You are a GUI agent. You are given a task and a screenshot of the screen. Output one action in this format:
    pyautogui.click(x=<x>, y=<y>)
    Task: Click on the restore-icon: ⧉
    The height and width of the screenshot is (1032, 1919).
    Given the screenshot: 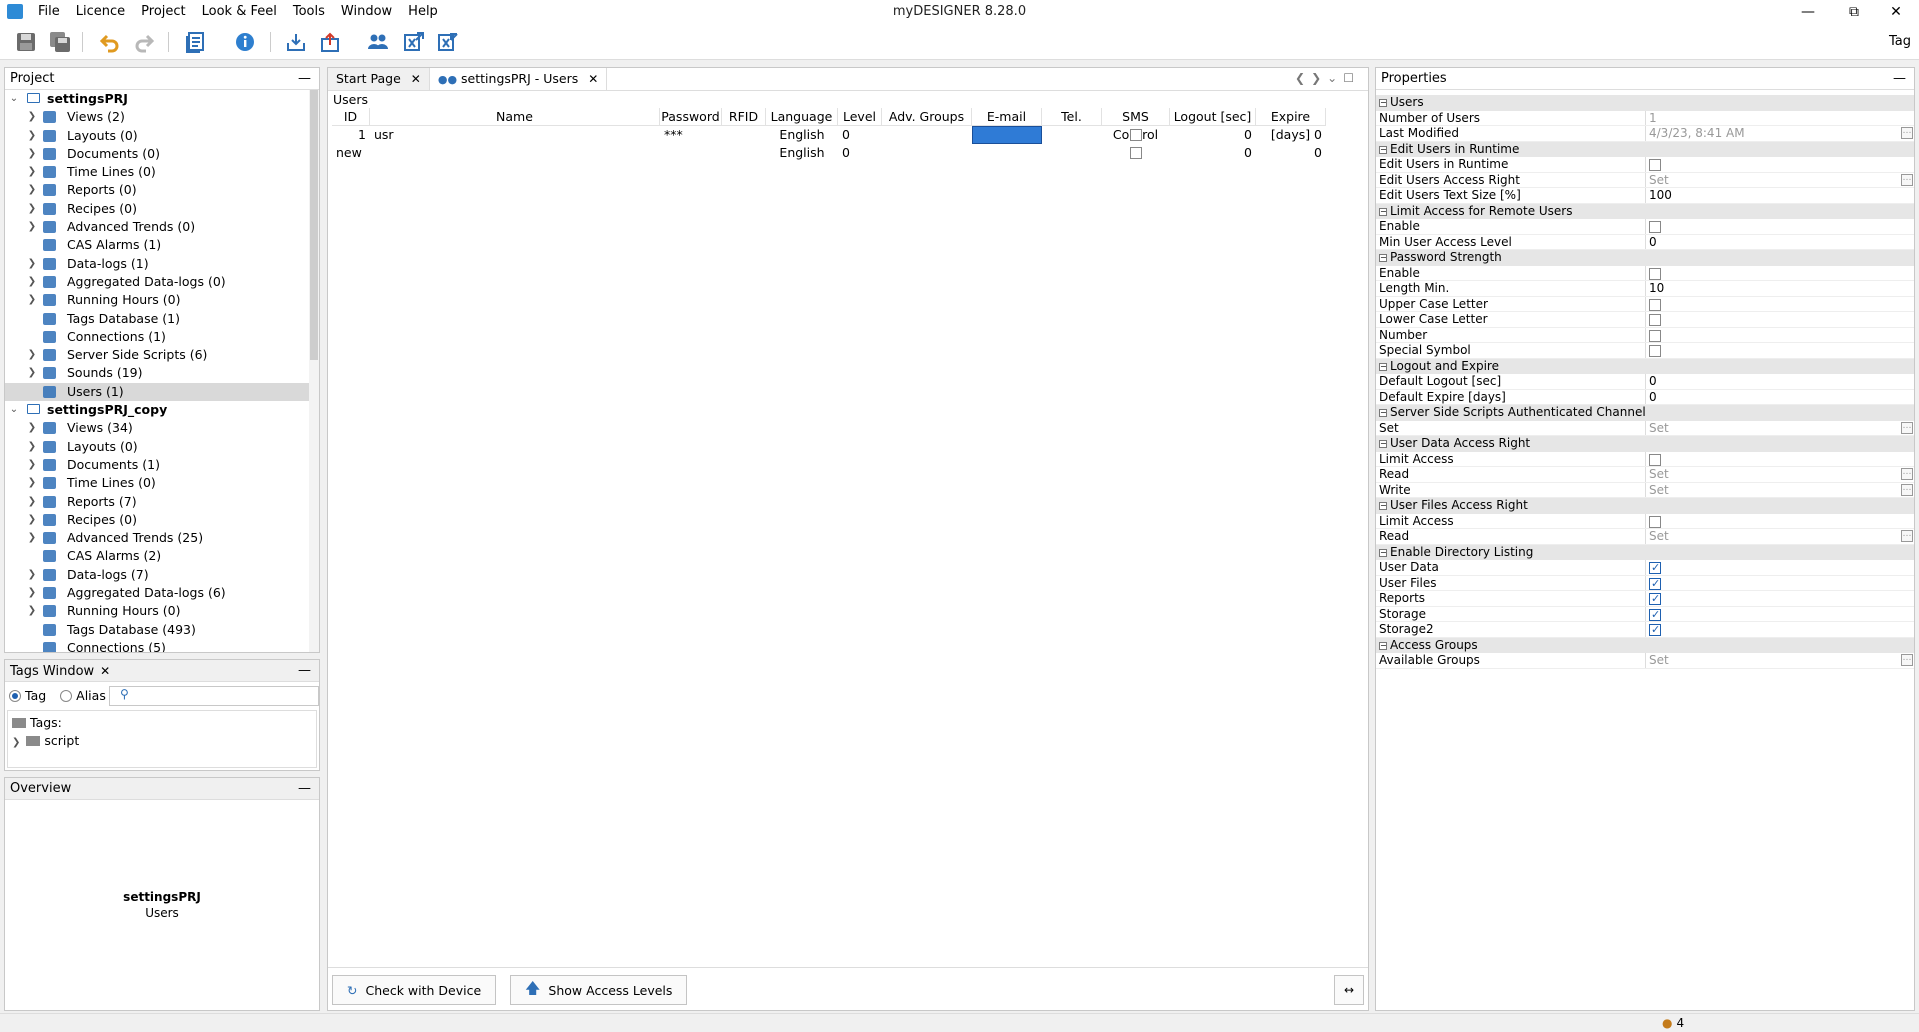 What is the action you would take?
    pyautogui.click(x=1854, y=12)
    